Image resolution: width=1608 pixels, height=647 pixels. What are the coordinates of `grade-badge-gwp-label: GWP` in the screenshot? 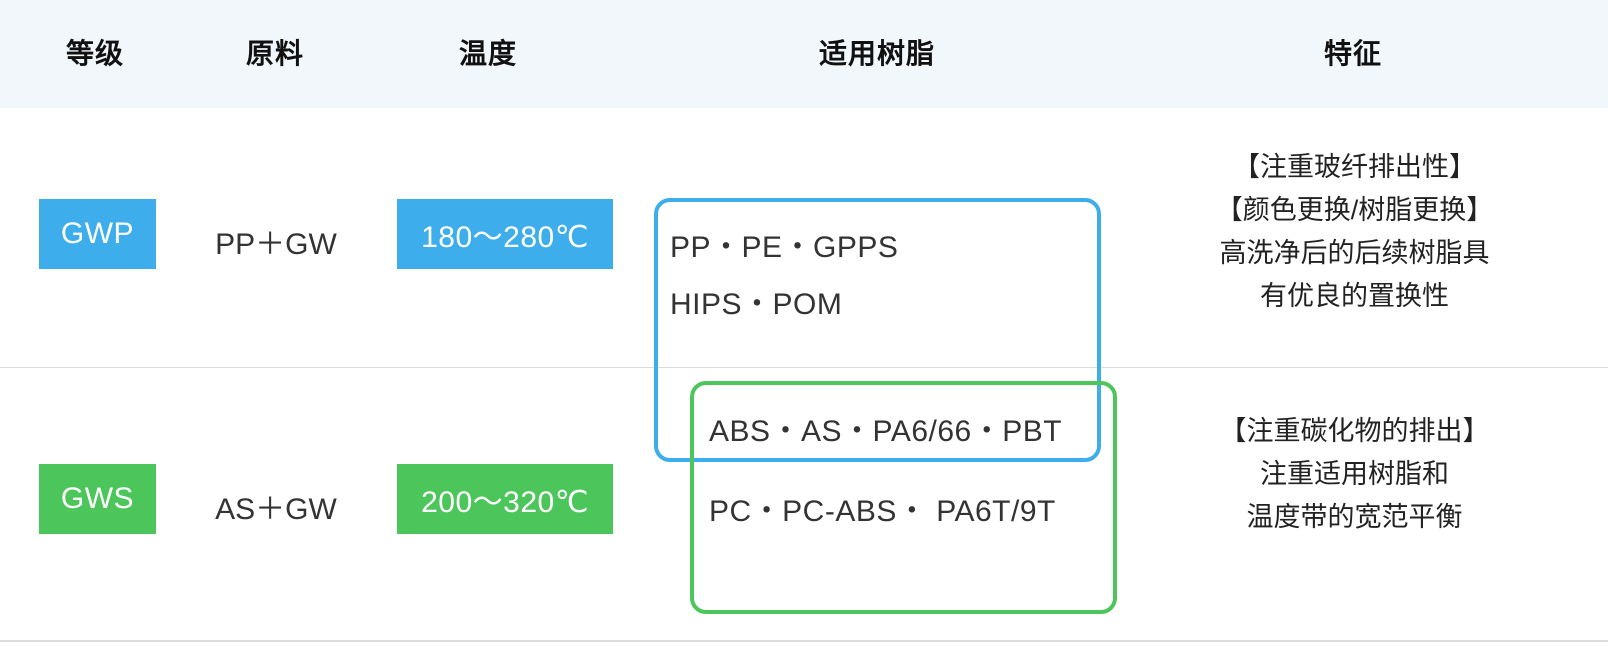 It's located at (97, 233).